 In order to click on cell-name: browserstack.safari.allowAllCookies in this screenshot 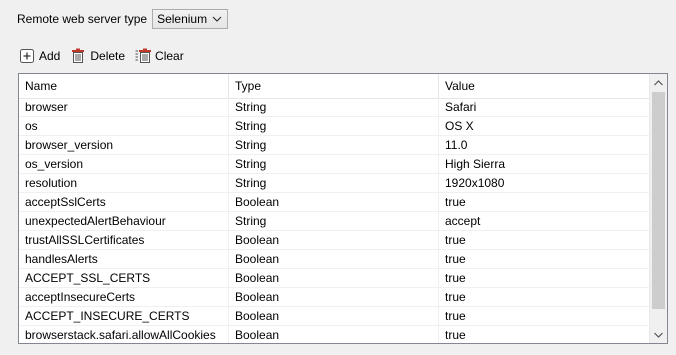, I will do `click(124, 334)`.